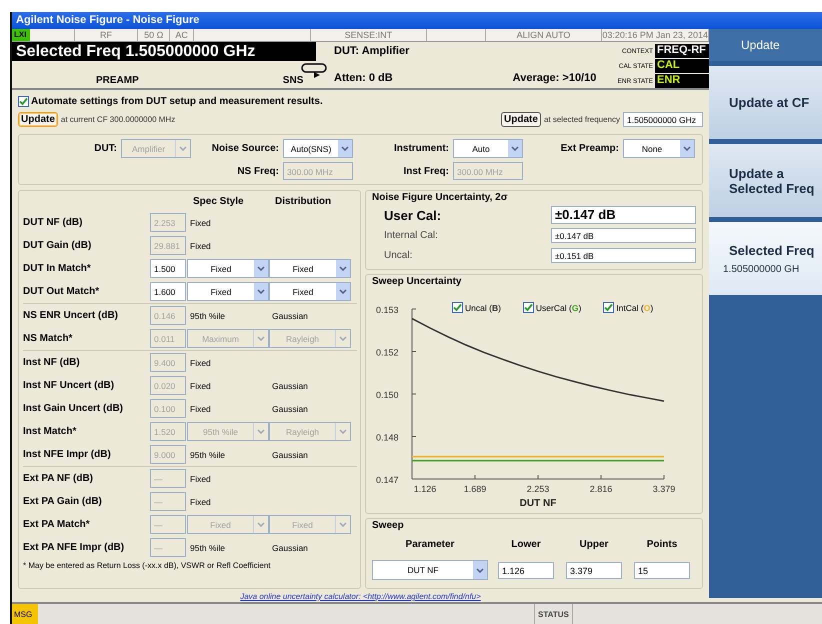  Describe the element at coordinates (117, 80) in the screenshot. I see `header-label: PREAMP` at that location.